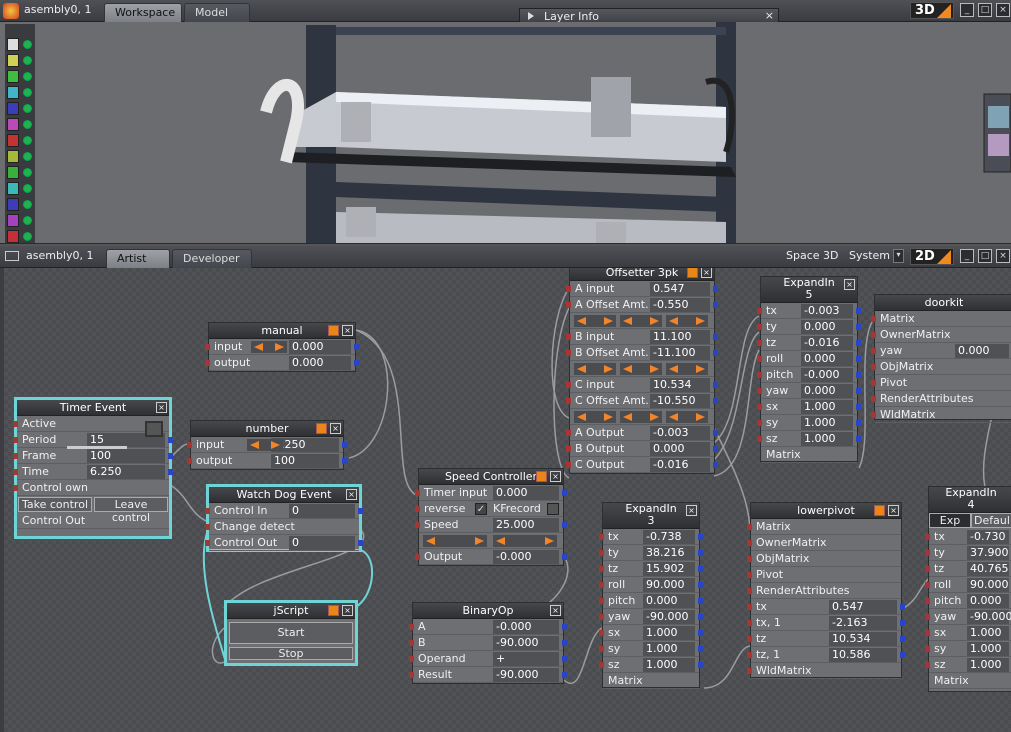 The width and height of the screenshot is (1011, 732). I want to click on node-row: ObjMatrix, so click(824, 559).